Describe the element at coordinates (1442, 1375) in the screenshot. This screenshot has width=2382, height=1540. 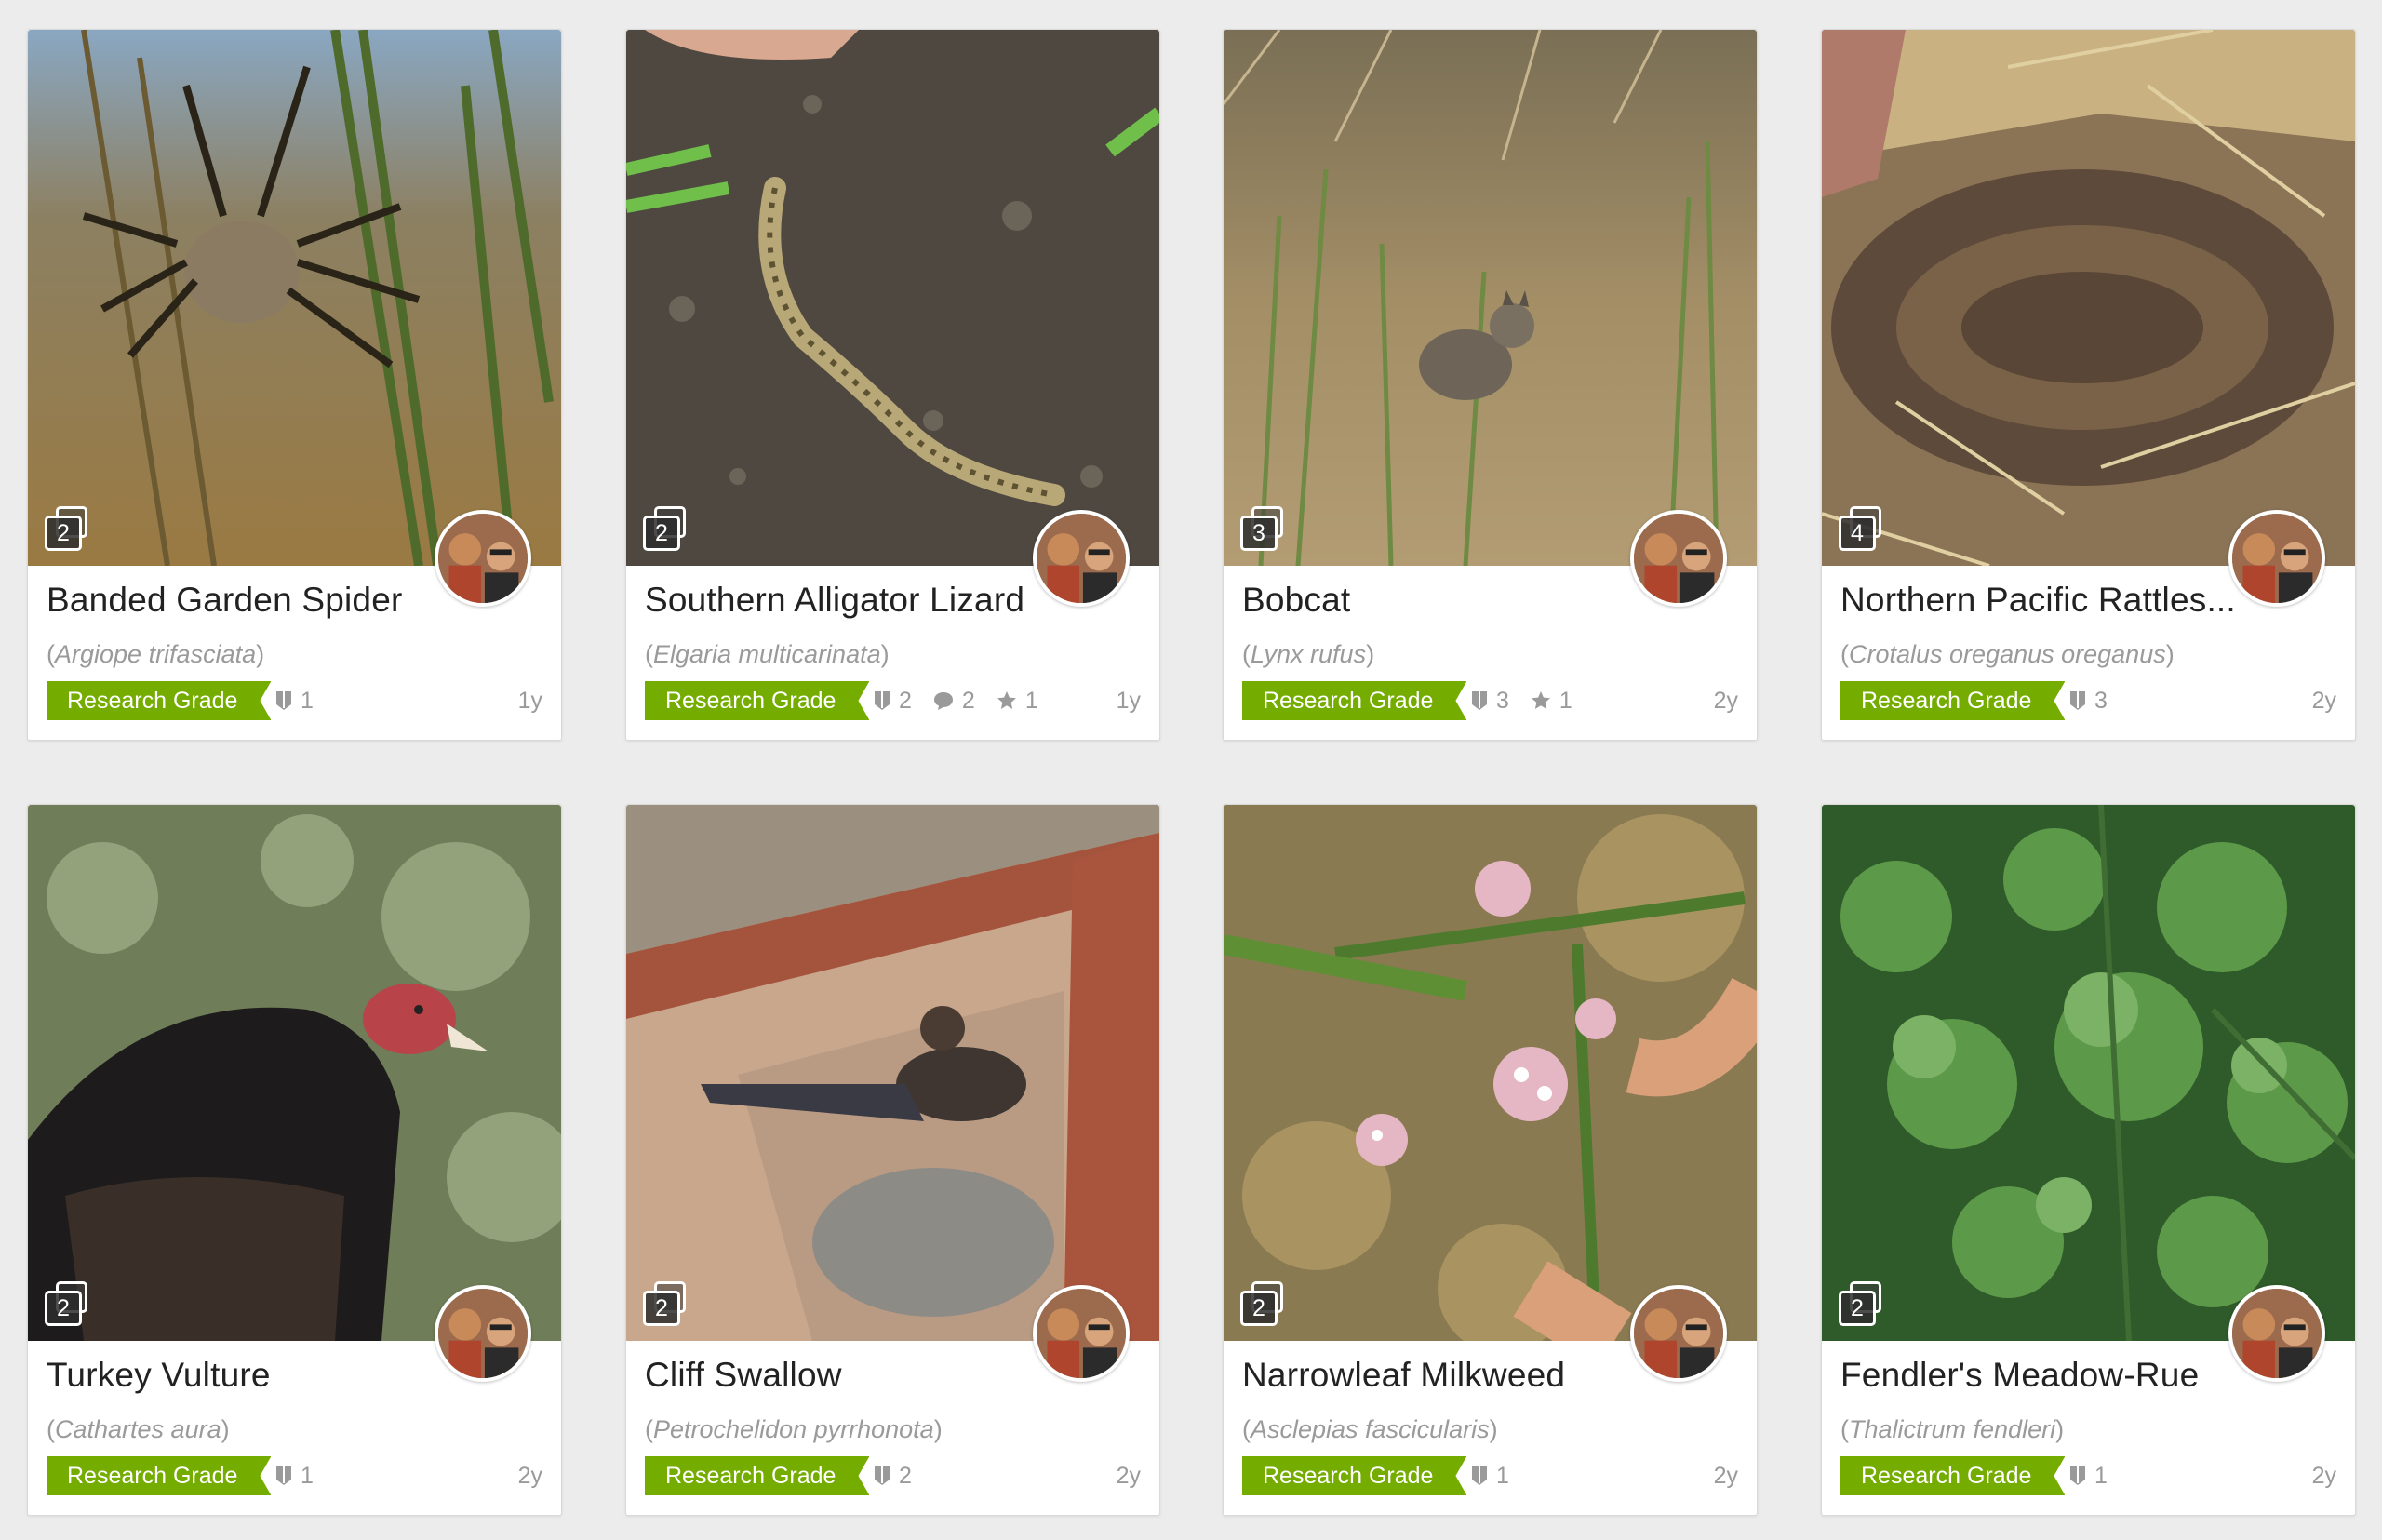
I see `common-name: Narrowleaf Milkweed` at that location.